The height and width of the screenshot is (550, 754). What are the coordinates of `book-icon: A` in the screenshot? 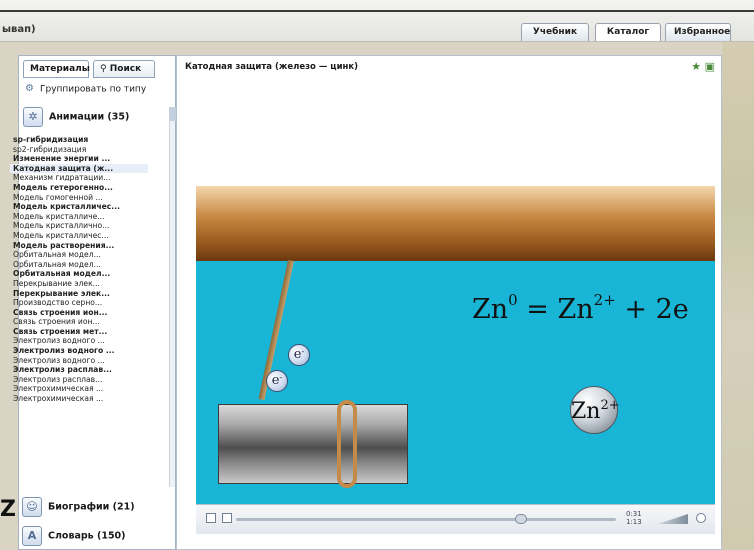 It's located at (32, 536).